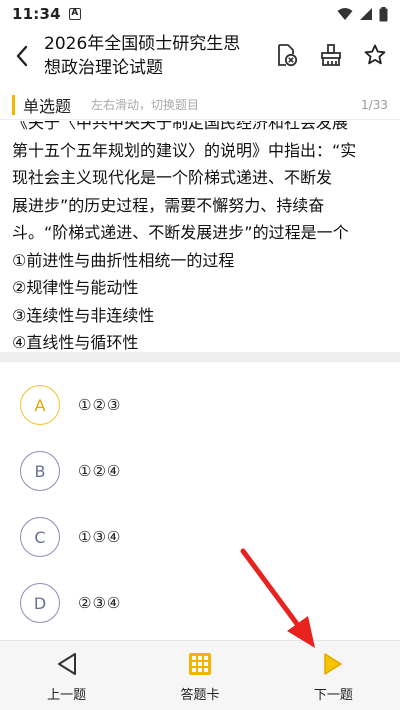  I want to click on header-actions, so click(331, 55).